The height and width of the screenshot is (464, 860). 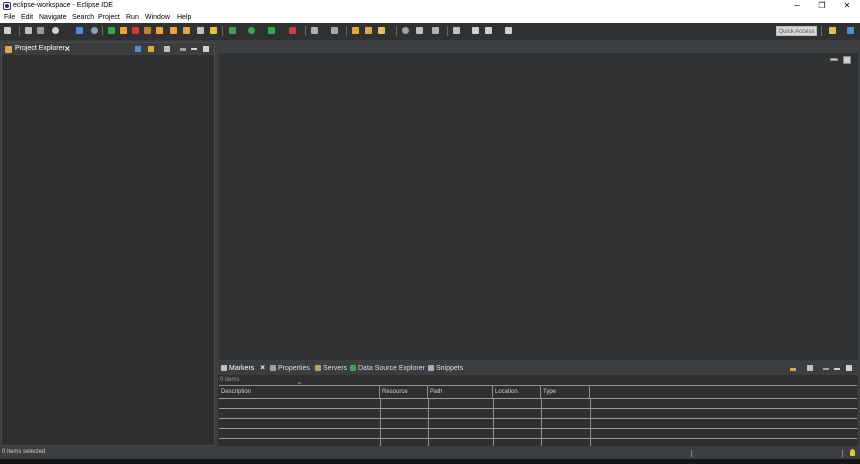 What do you see at coordinates (132, 17) in the screenshot?
I see `menu-run: Run` at bounding box center [132, 17].